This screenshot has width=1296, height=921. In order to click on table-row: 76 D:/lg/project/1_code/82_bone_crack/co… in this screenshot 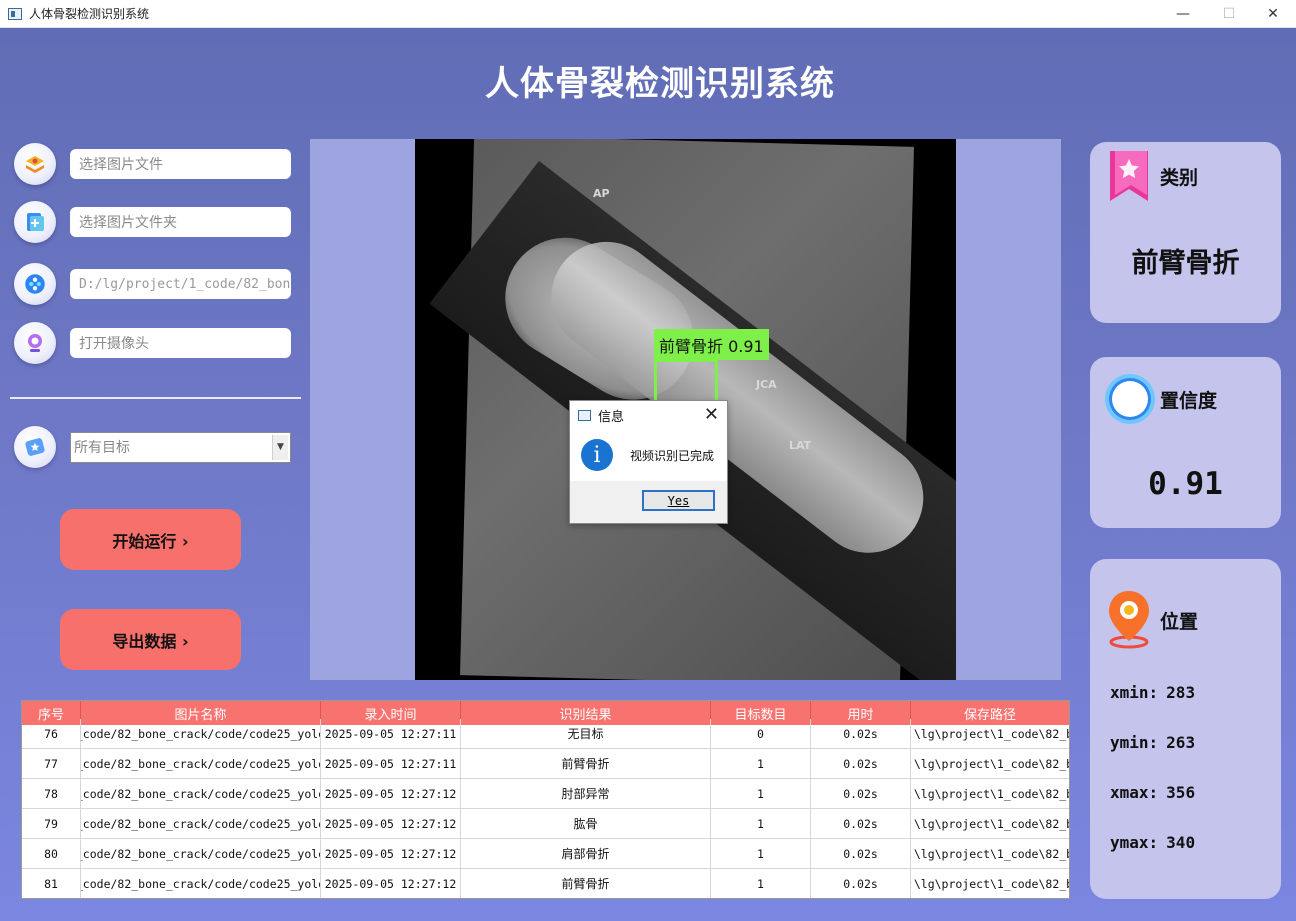, I will do `click(545, 734)`.